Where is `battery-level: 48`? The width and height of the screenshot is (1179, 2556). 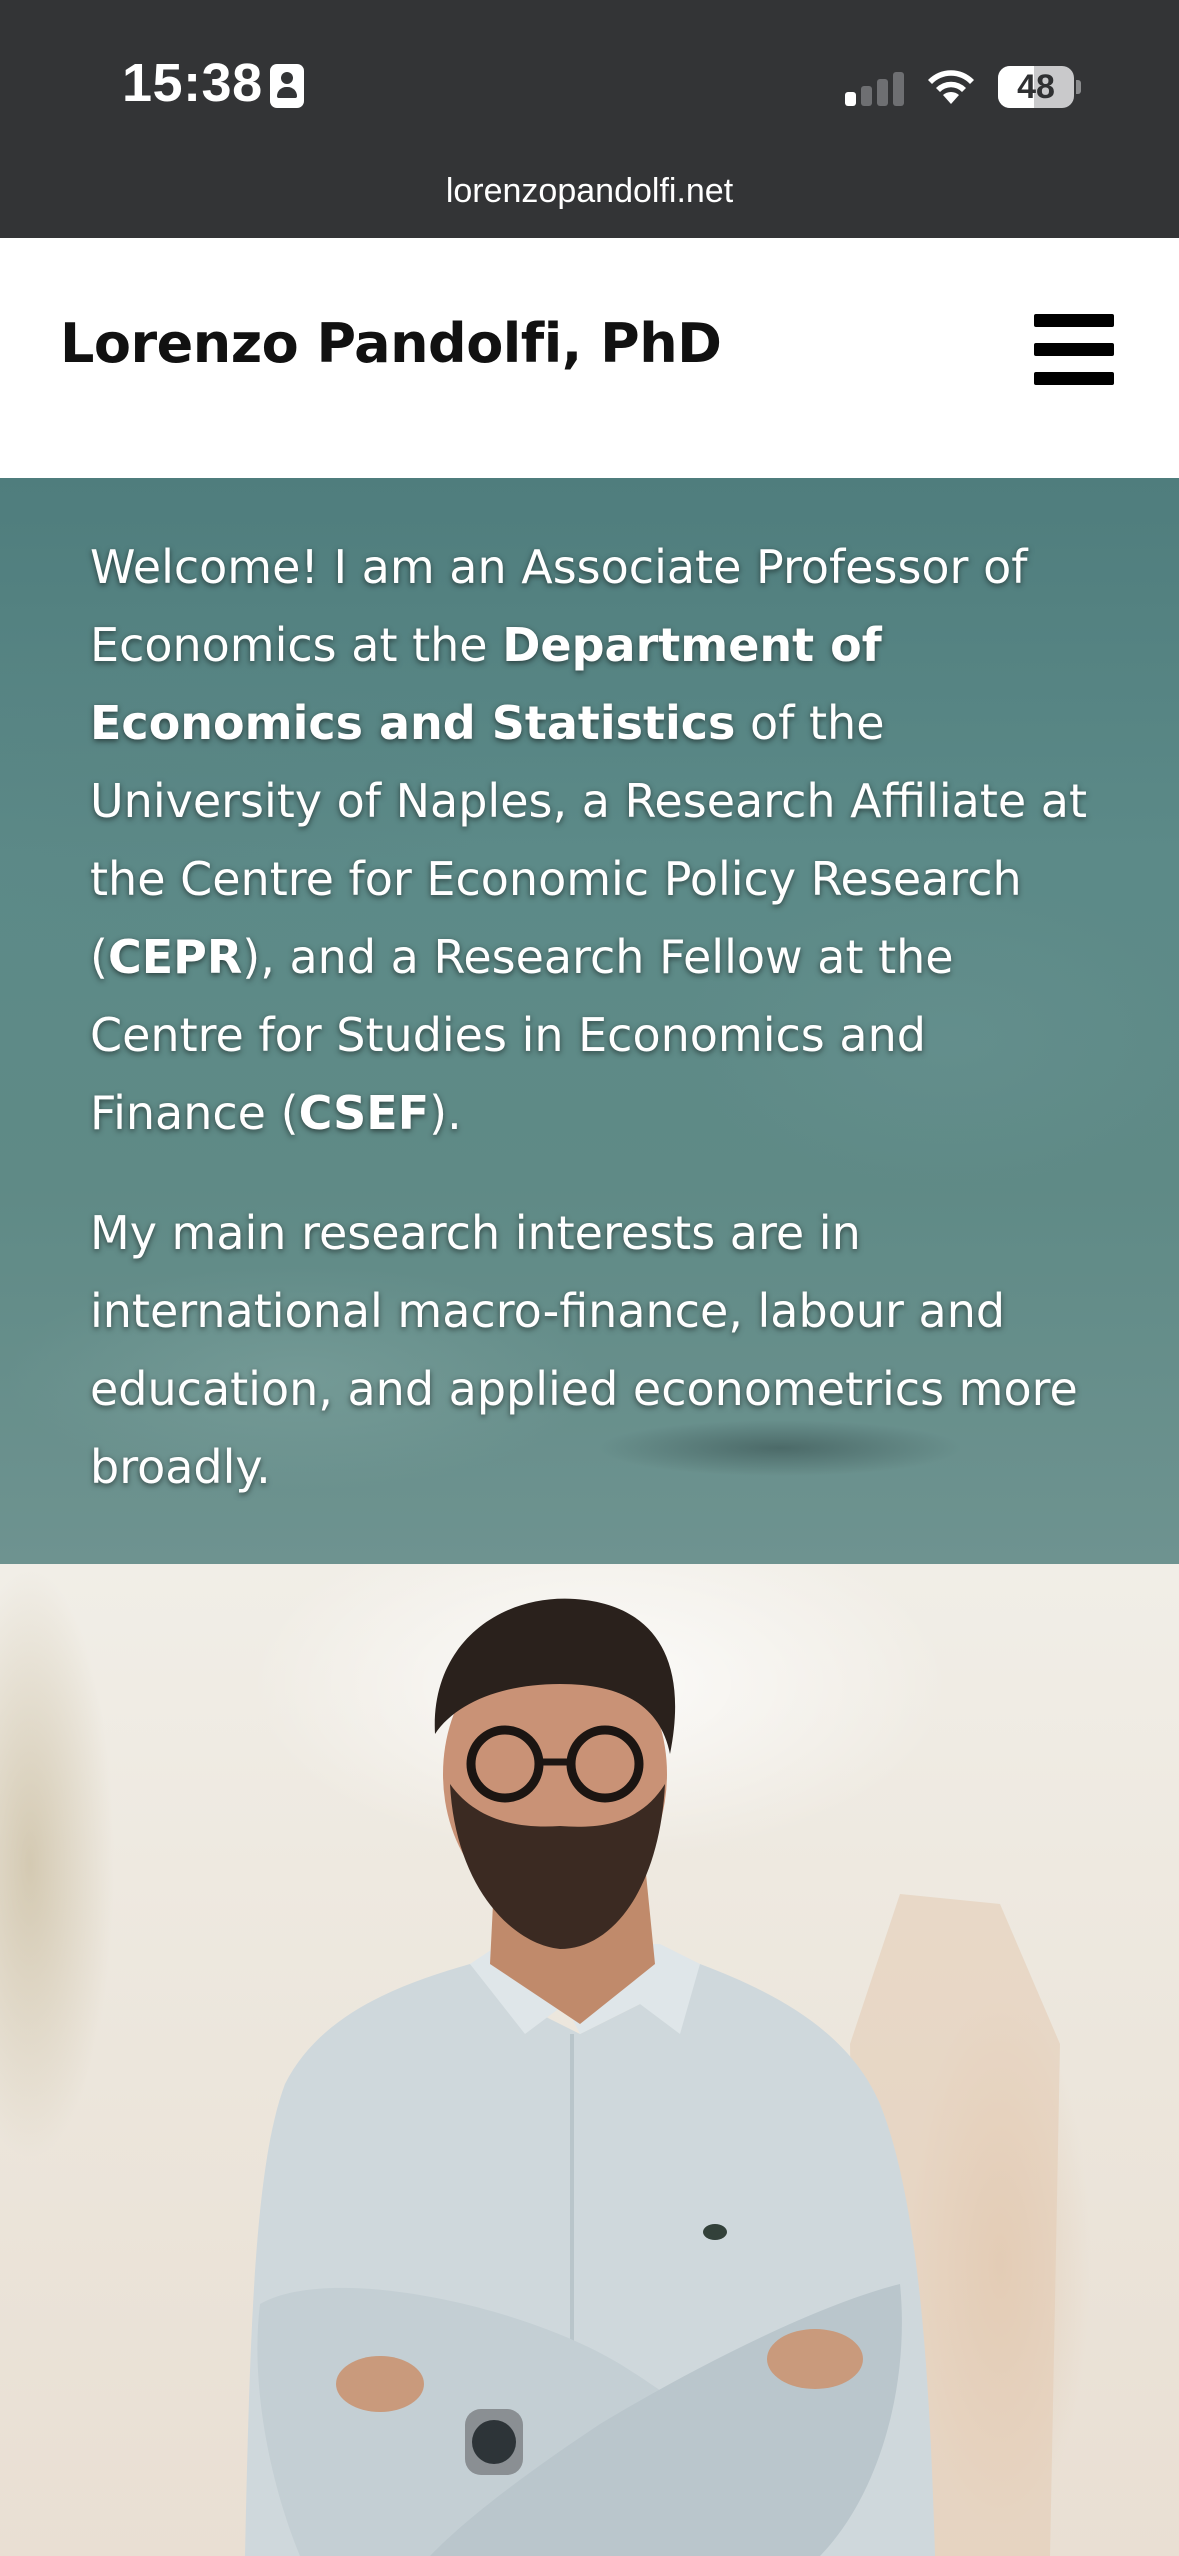 battery-level: 48 is located at coordinates (1036, 87).